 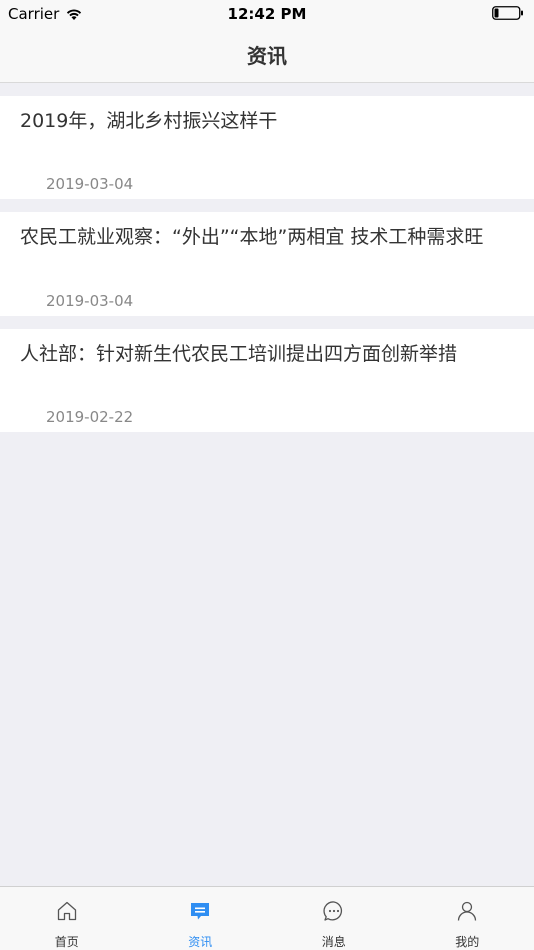 What do you see at coordinates (467, 942) in the screenshot?
I see `tab-label: 我的` at bounding box center [467, 942].